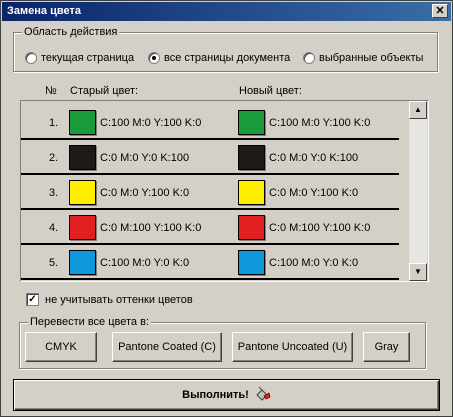  I want to click on color-row: 3. C:0 M:0 Y:100 K:0 C:0 M:0 Y:100 K:0, so click(210, 192).